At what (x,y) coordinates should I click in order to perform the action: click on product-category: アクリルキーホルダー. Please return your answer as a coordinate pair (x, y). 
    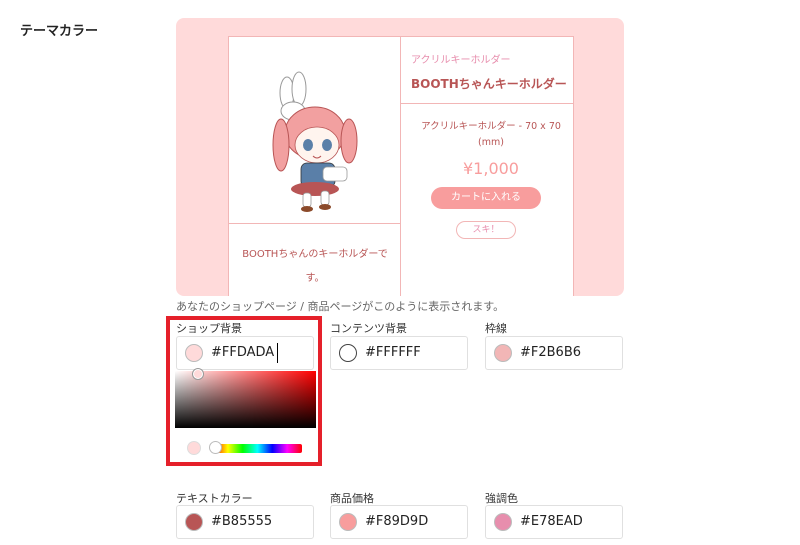
    Looking at the image, I should click on (461, 60).